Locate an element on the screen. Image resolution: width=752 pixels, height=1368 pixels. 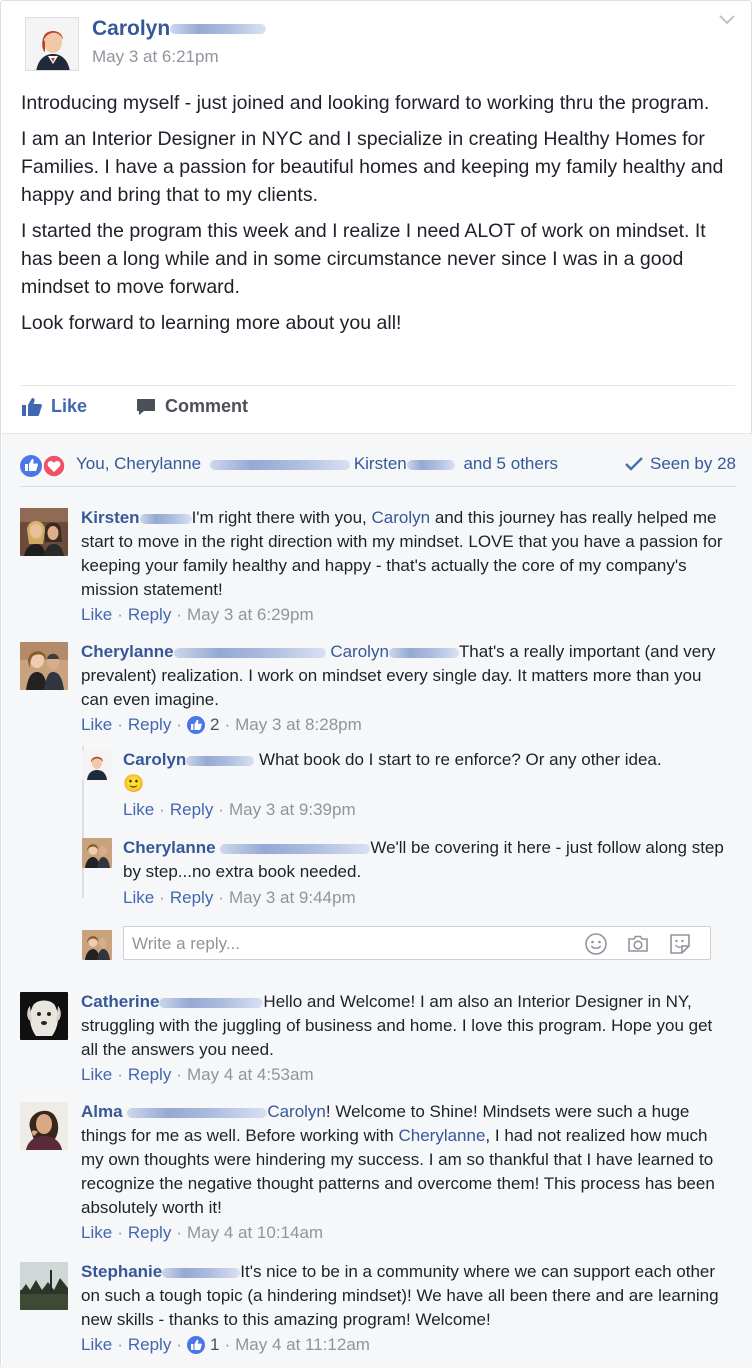
comment-time: May 3 at 6:29pm is located at coordinates (250, 615).